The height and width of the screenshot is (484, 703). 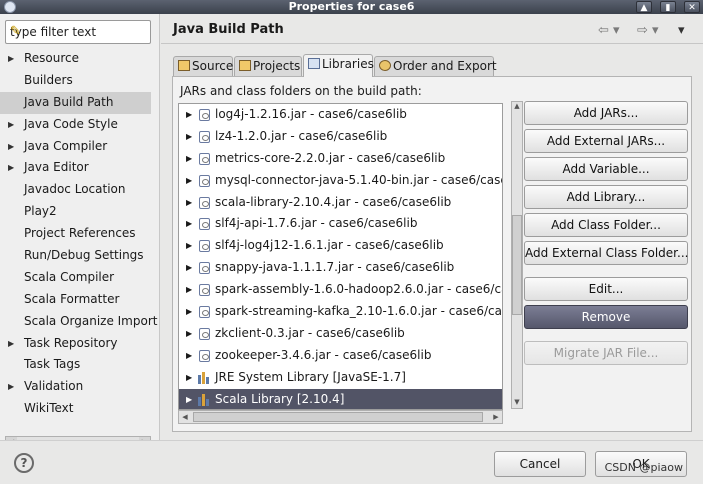 I want to click on sidebar-item-scala-organize-import: Scala Organize Import, so click(x=80, y=322).